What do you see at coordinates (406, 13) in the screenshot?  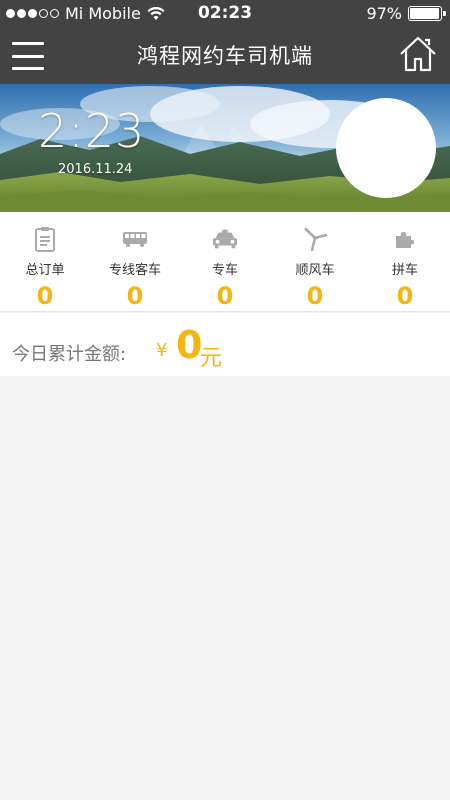 I see `status-bar-right: 97%` at bounding box center [406, 13].